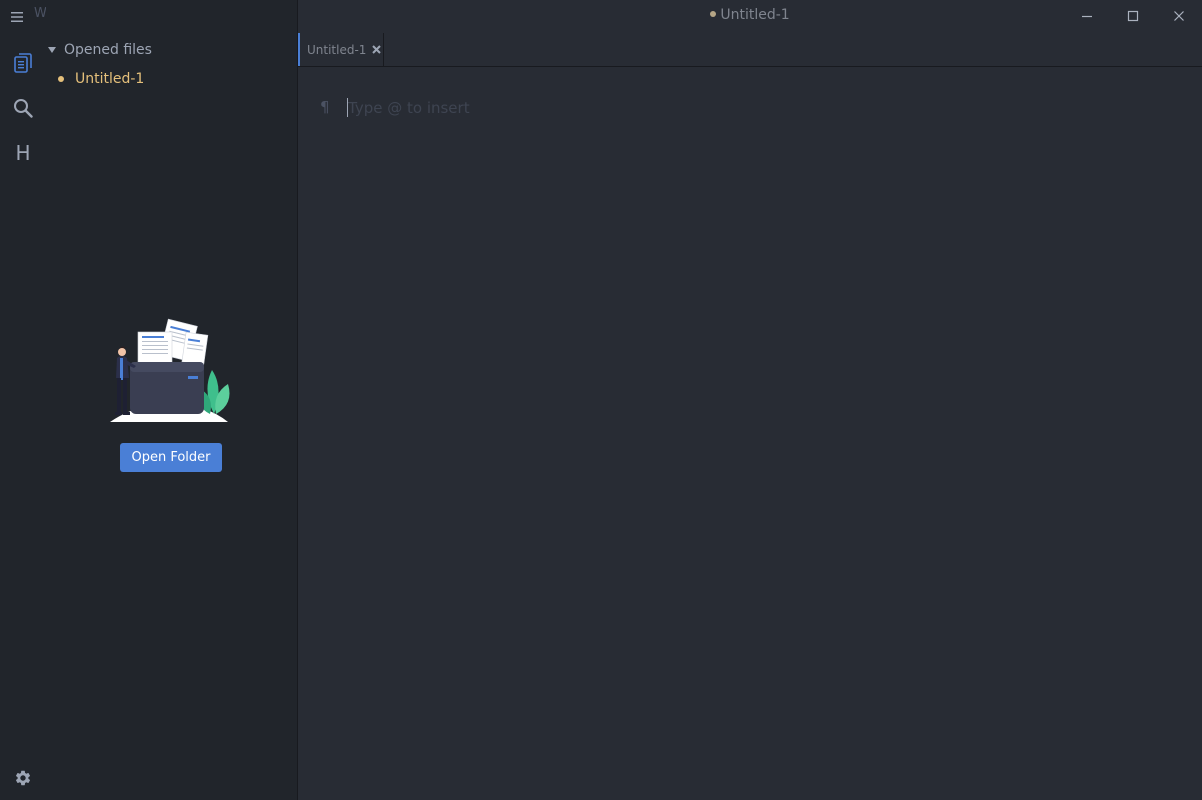 The height and width of the screenshot is (800, 1202). What do you see at coordinates (23, 63) in the screenshot?
I see `files-icon` at bounding box center [23, 63].